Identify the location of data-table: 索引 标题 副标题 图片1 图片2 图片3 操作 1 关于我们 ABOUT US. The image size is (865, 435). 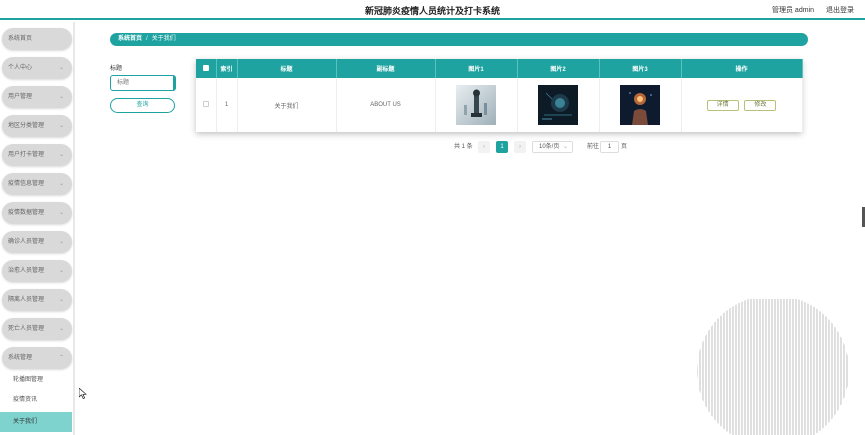
(499, 95).